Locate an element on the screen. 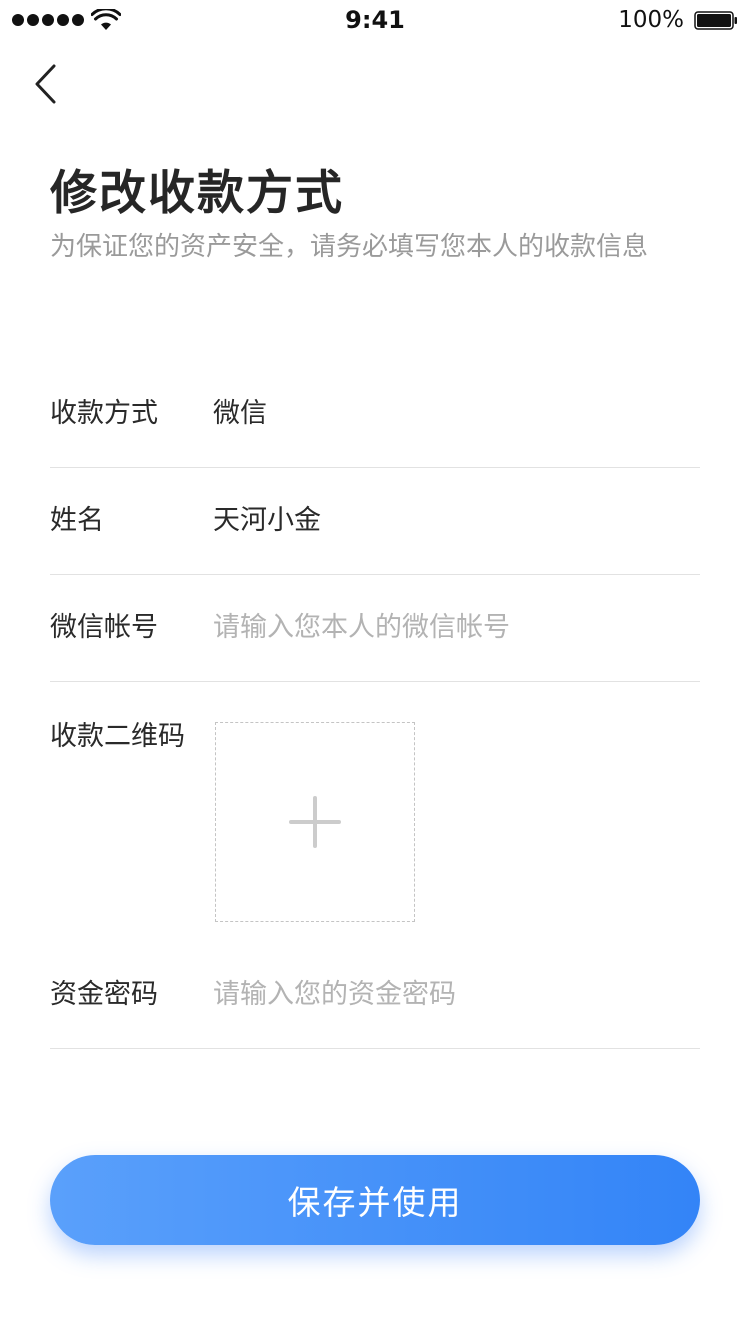  password-row: 资金密码 is located at coordinates (375, 995).